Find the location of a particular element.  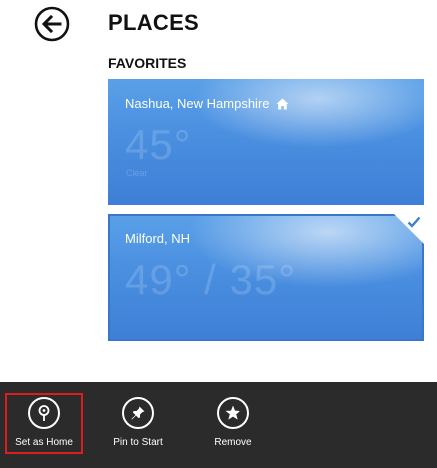

tile-temperature: 49° / 35° is located at coordinates (211, 279).